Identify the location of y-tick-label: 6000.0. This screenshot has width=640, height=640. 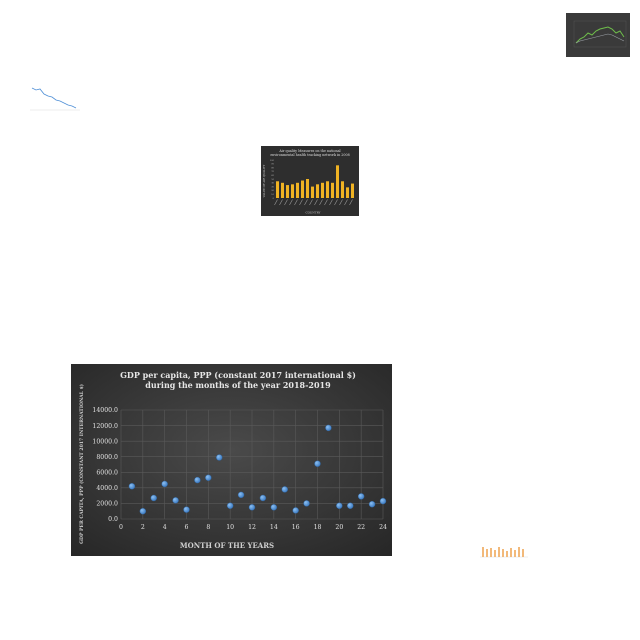
(107, 472).